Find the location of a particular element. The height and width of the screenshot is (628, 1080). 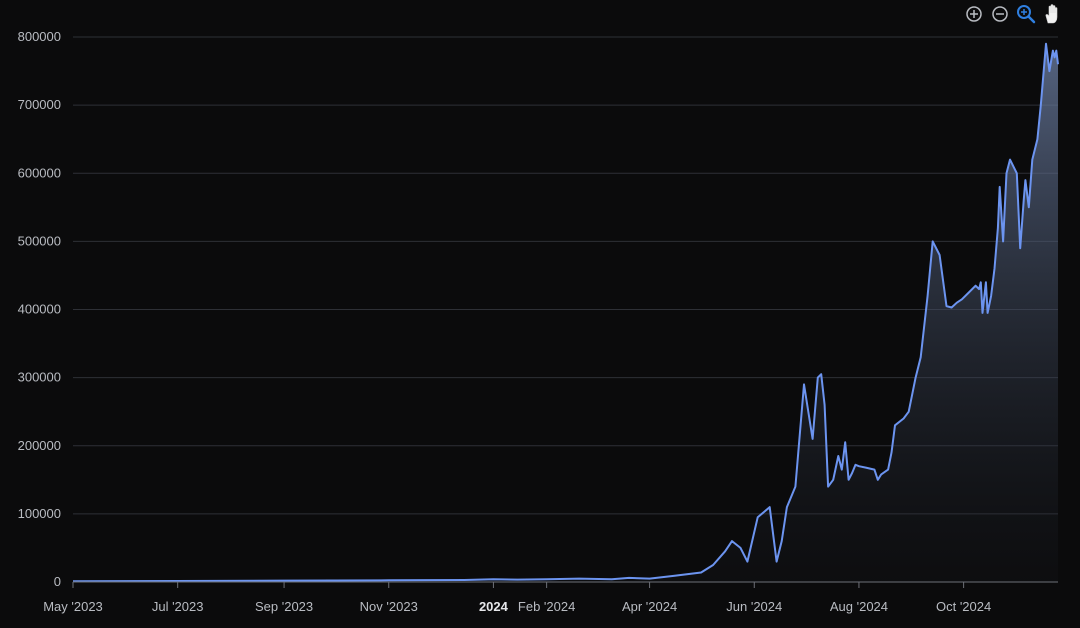

y-tick-label: 100000 is located at coordinates (39, 513).